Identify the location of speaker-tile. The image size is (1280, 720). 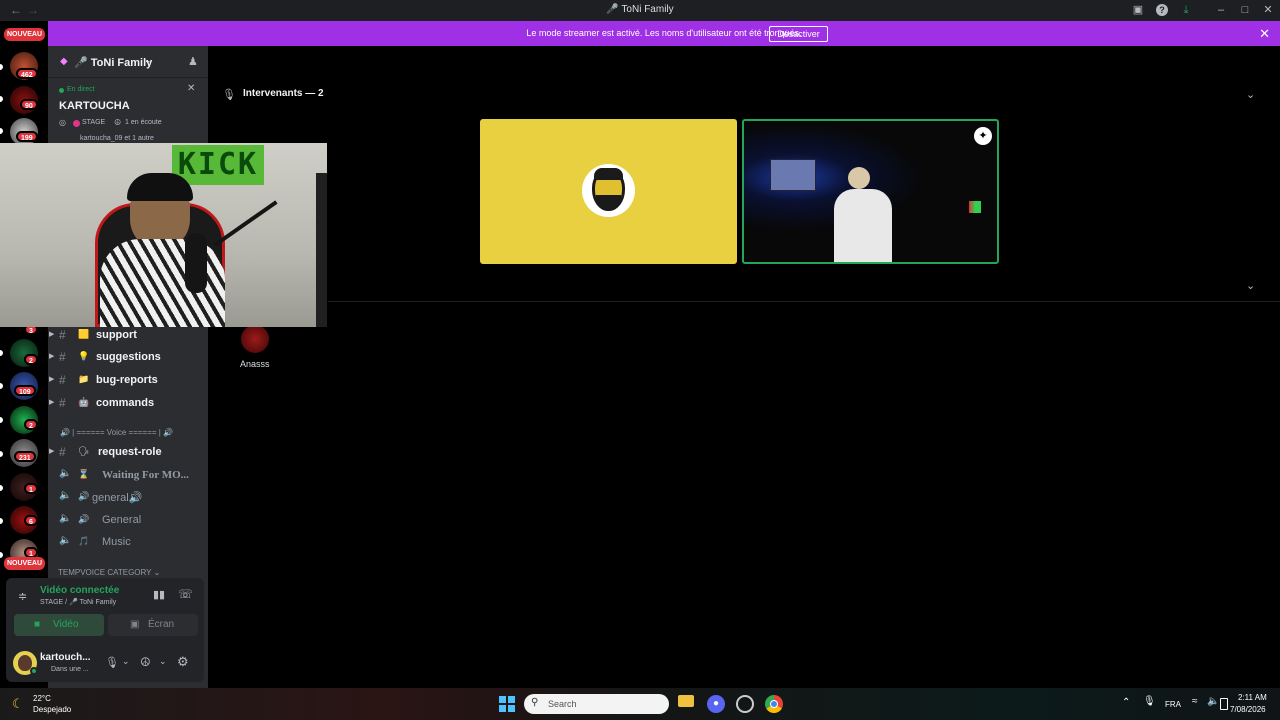
(608, 191).